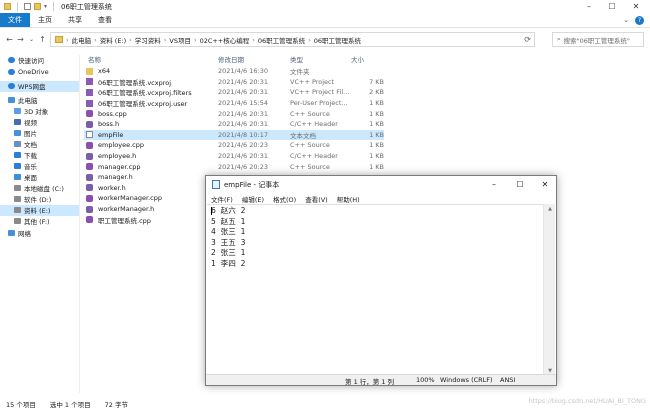  What do you see at coordinates (30, 178) in the screenshot?
I see `nav-item-label: 桌面` at bounding box center [30, 178].